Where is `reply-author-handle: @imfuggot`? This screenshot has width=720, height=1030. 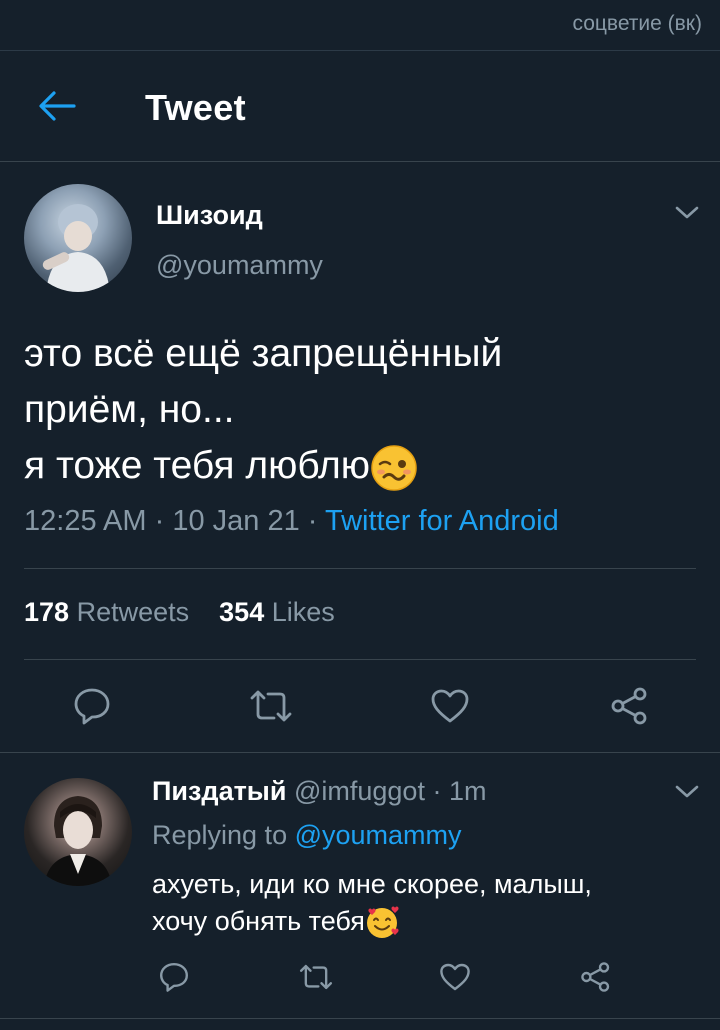
reply-author-handle: @imfuggot is located at coordinates (359, 791).